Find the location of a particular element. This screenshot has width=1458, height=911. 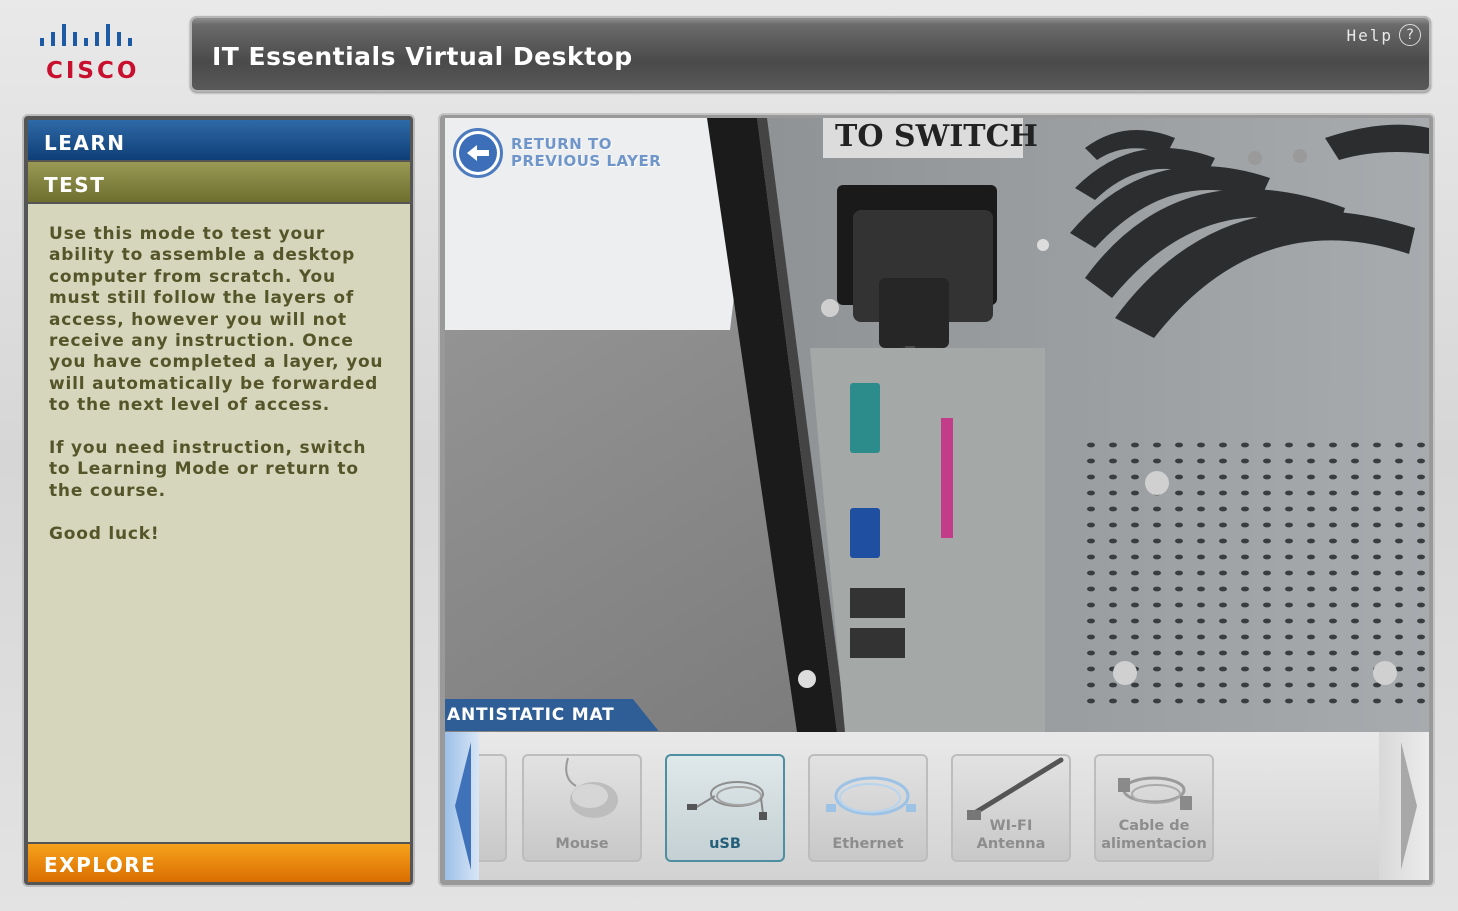

cisco-bars-icon is located at coordinates (86, 35).